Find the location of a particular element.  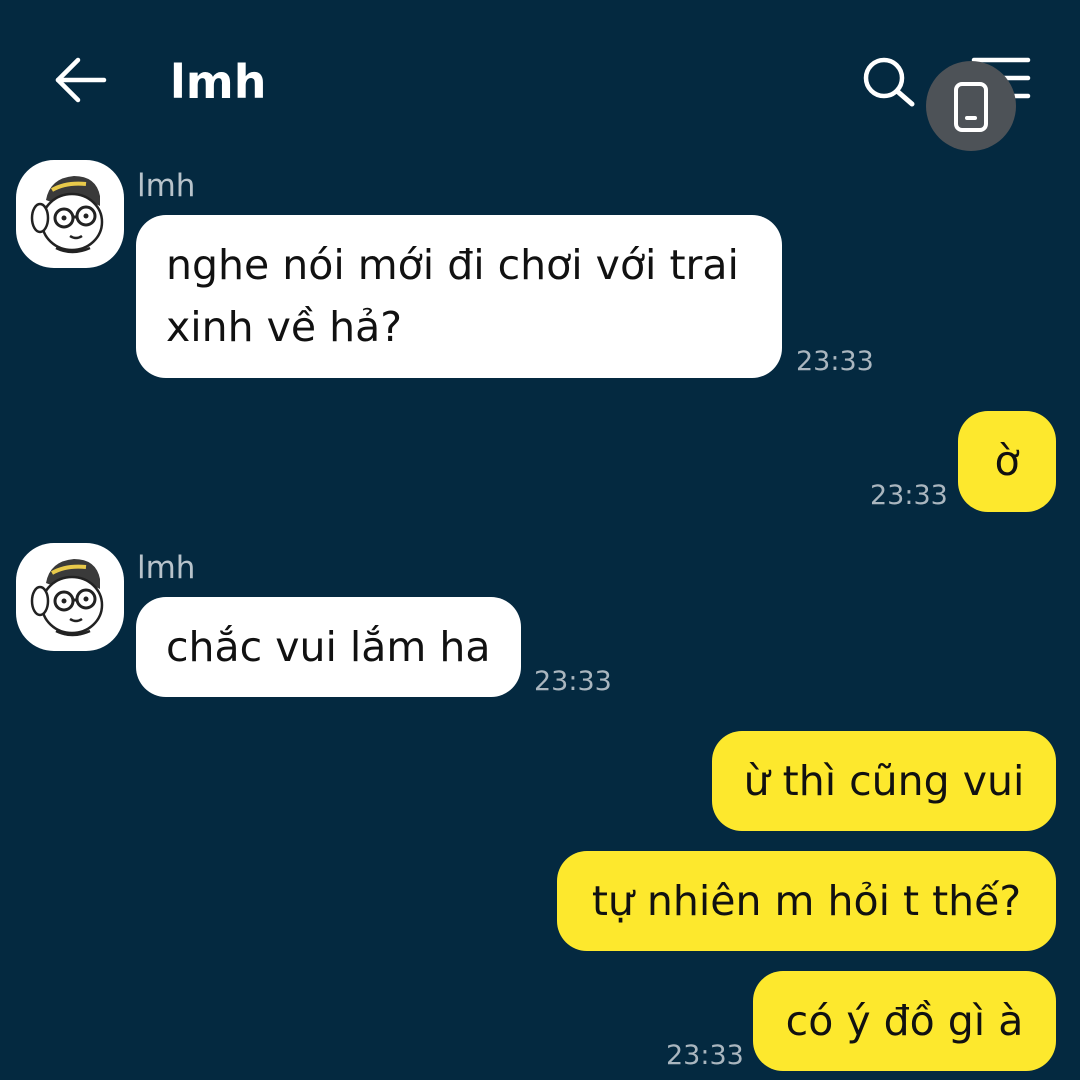

message-text: tự nhiên m hỏi t thế? is located at coordinates (806, 901).